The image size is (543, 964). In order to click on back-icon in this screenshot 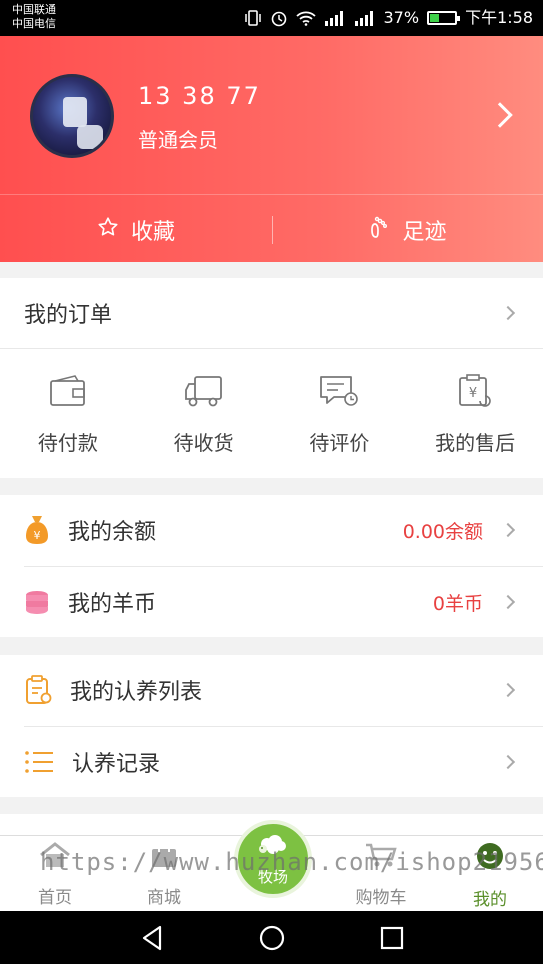, I will do `click(152, 938)`.